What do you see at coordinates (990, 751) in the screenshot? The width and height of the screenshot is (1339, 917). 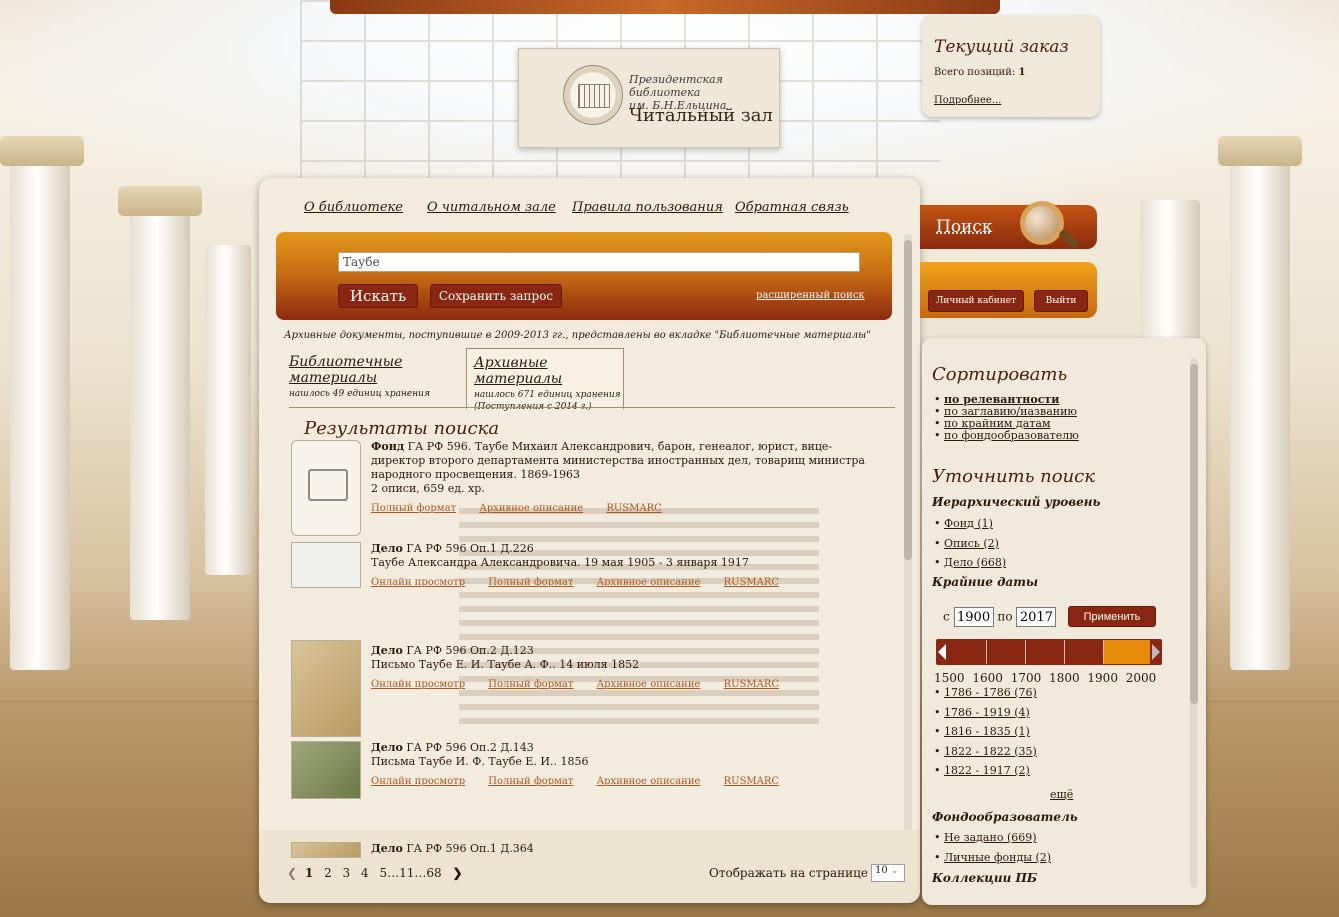 I see `date-range-link: 1822 - 1822 (35)` at bounding box center [990, 751].